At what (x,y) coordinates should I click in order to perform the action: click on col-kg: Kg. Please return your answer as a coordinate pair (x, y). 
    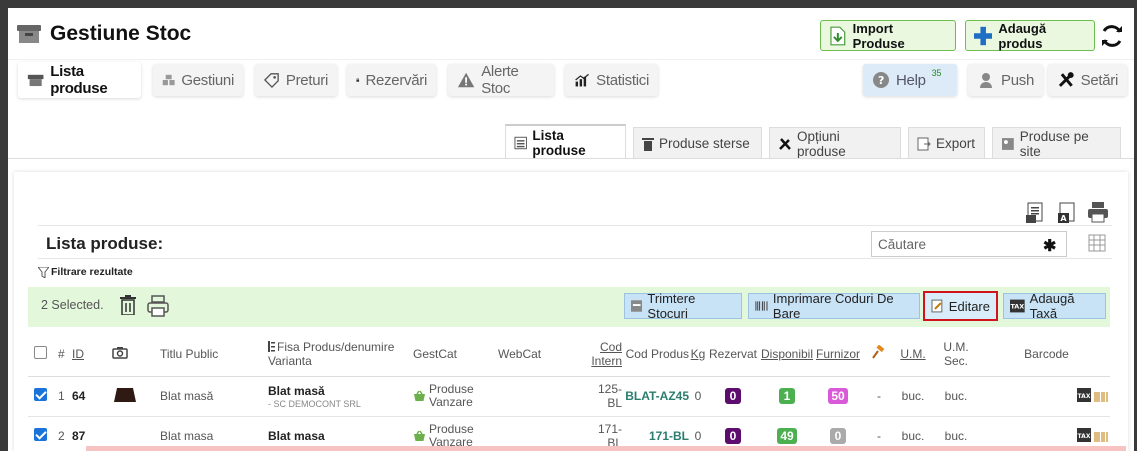
    Looking at the image, I should click on (698, 354).